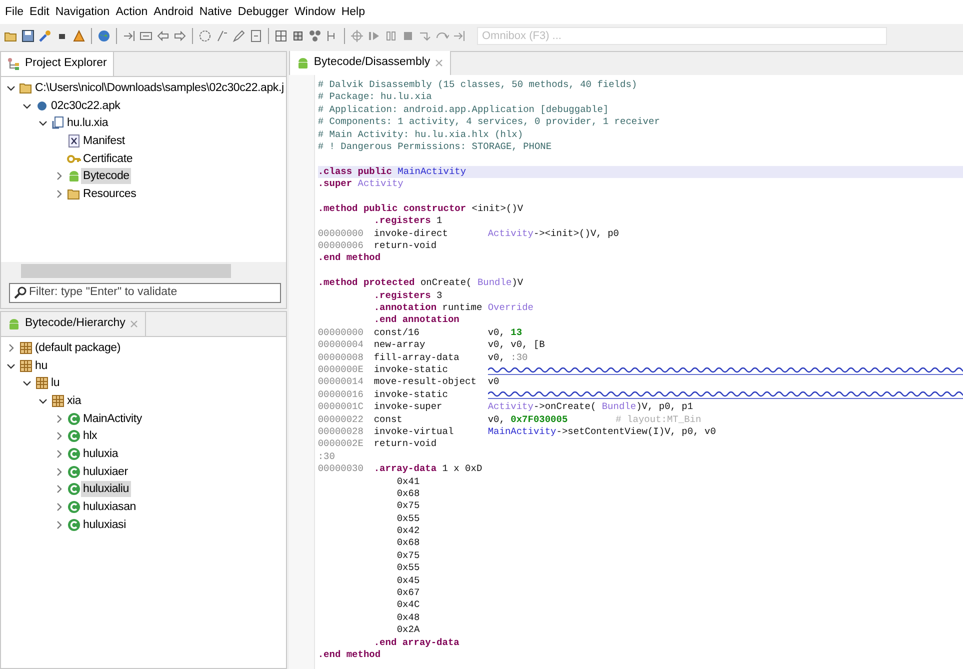  Describe the element at coordinates (112, 418) in the screenshot. I see `tree-item: MainActivity` at that location.